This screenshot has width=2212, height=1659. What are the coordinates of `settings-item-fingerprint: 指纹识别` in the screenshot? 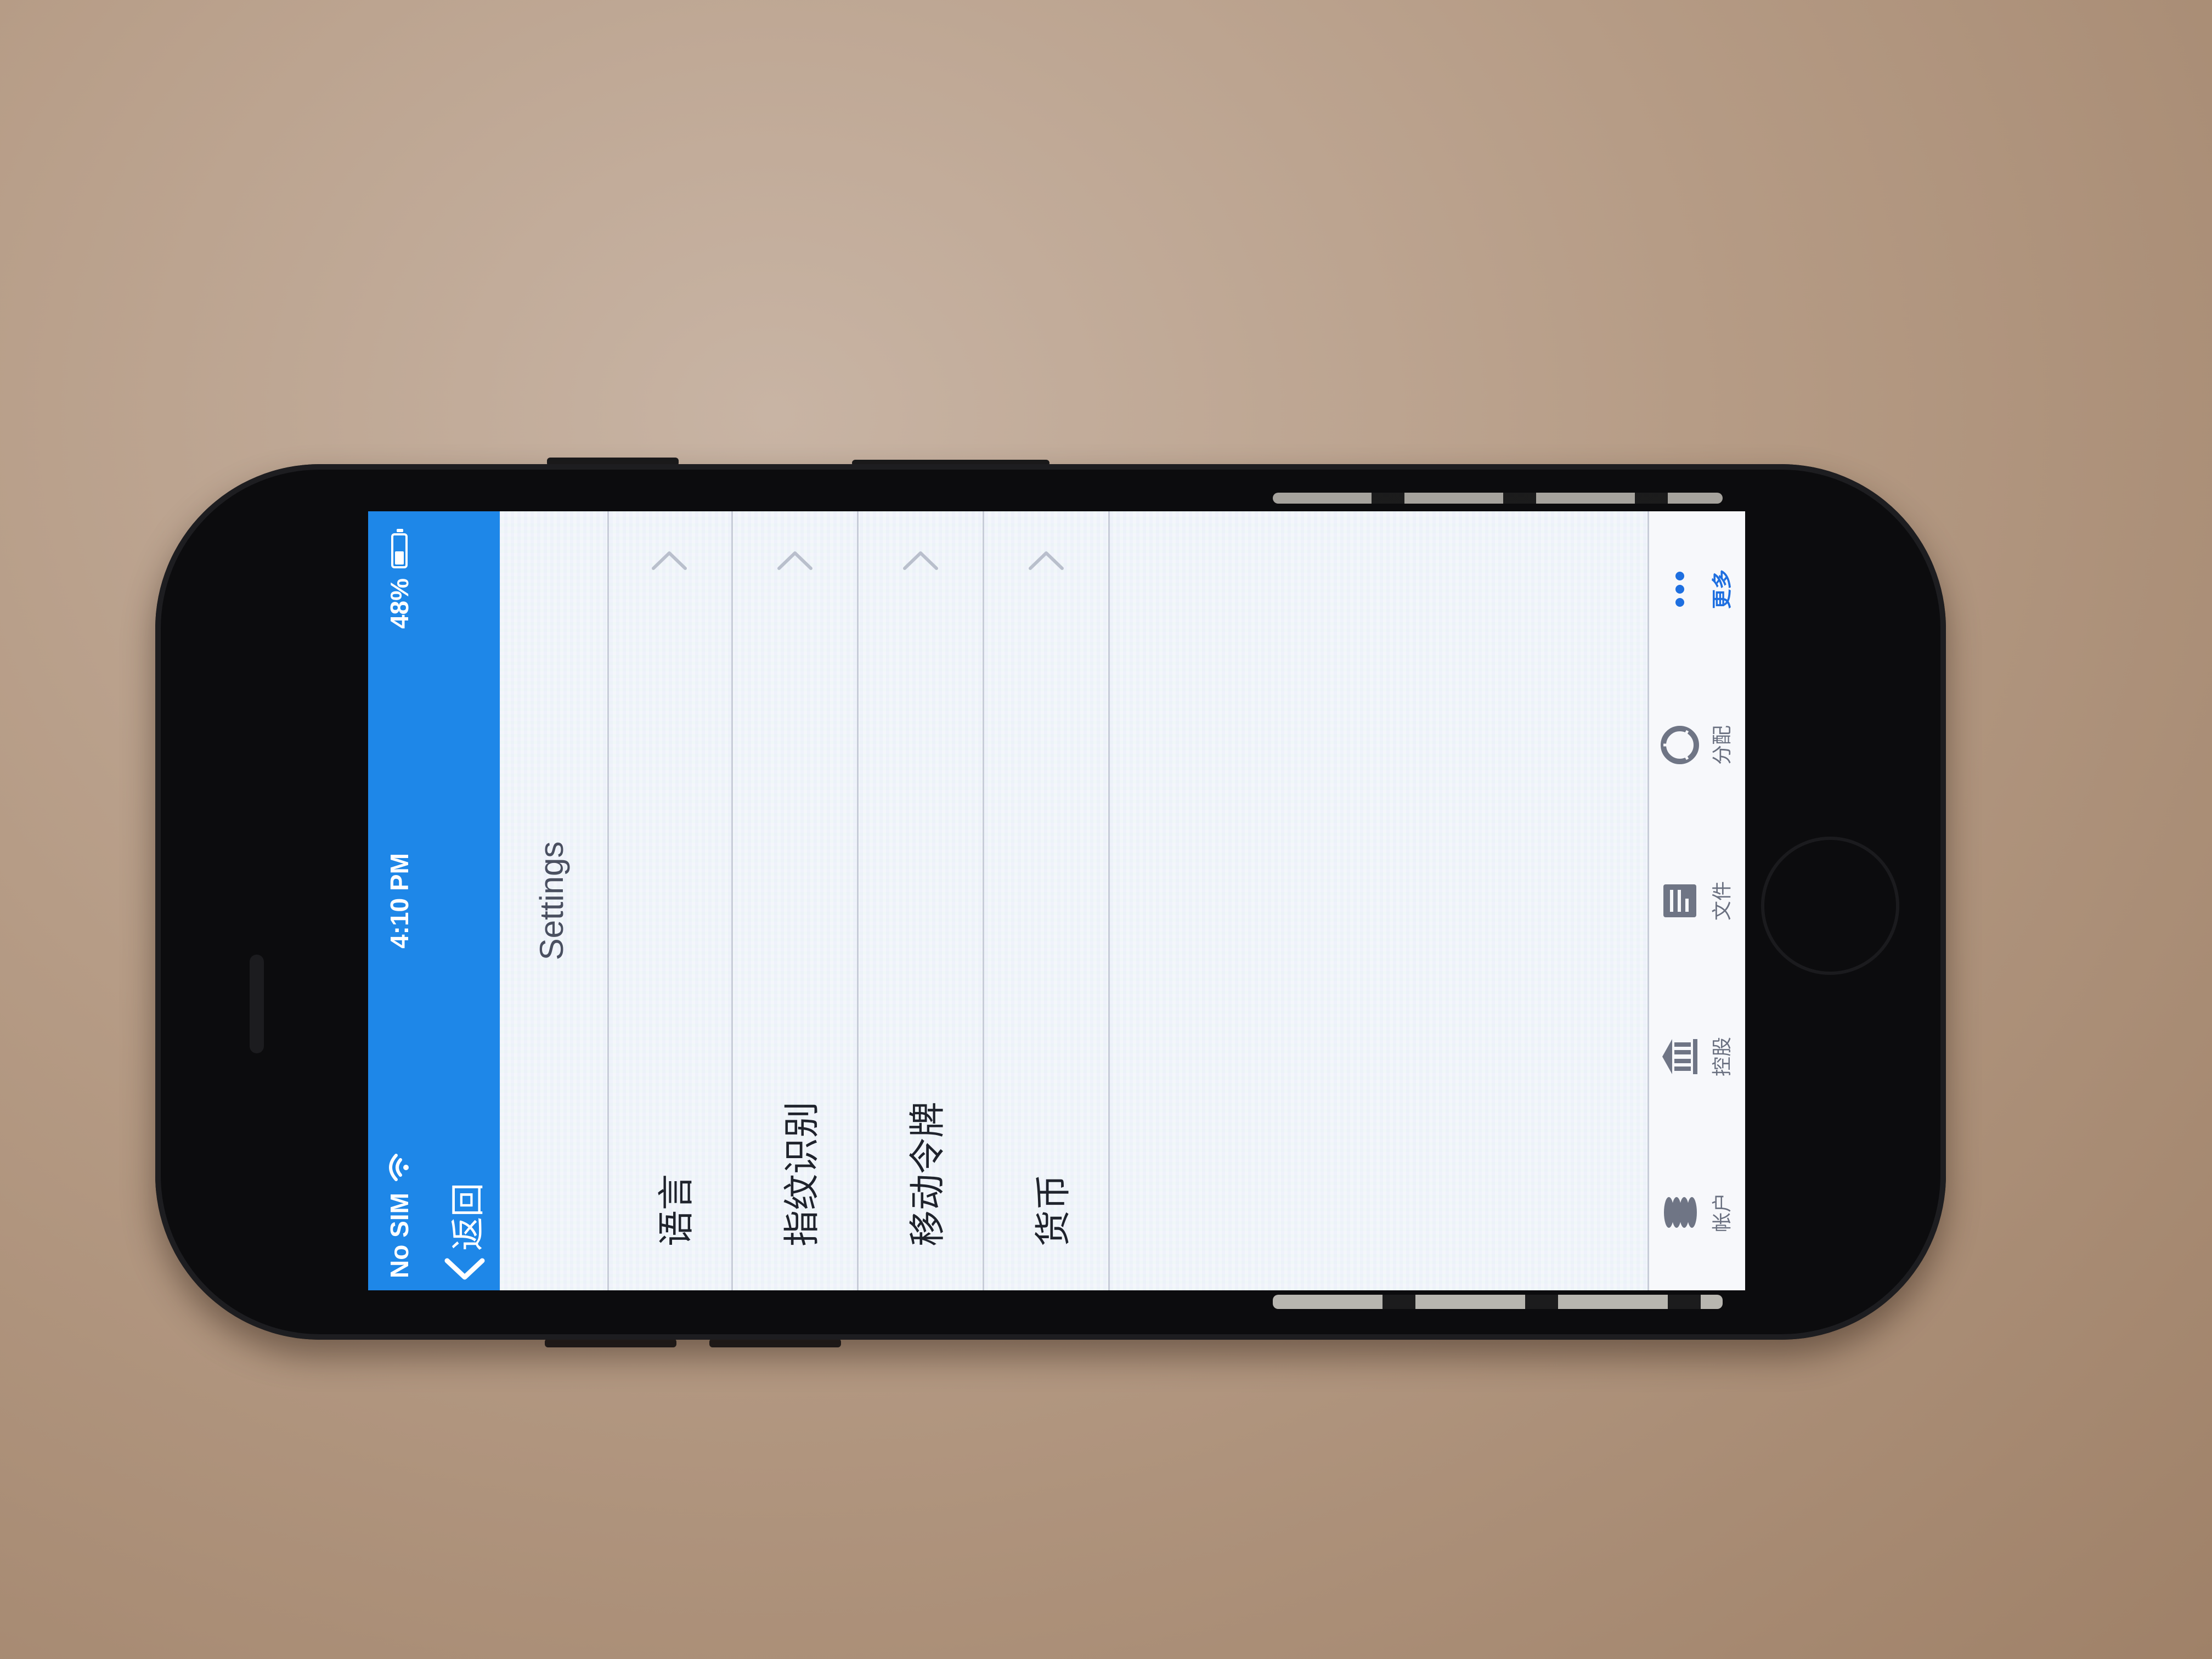 It's located at (796, 900).